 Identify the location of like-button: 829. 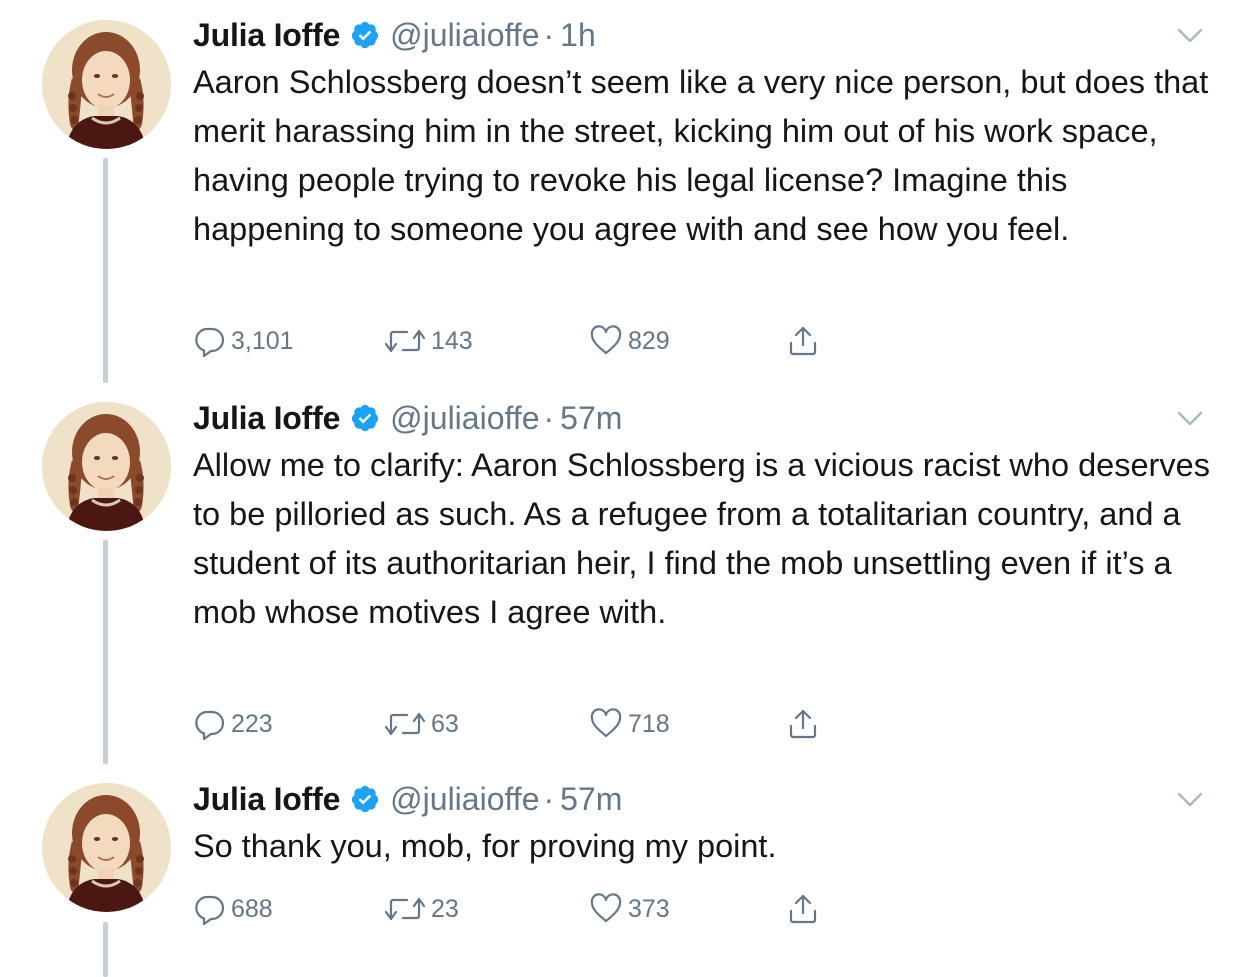
(630, 341).